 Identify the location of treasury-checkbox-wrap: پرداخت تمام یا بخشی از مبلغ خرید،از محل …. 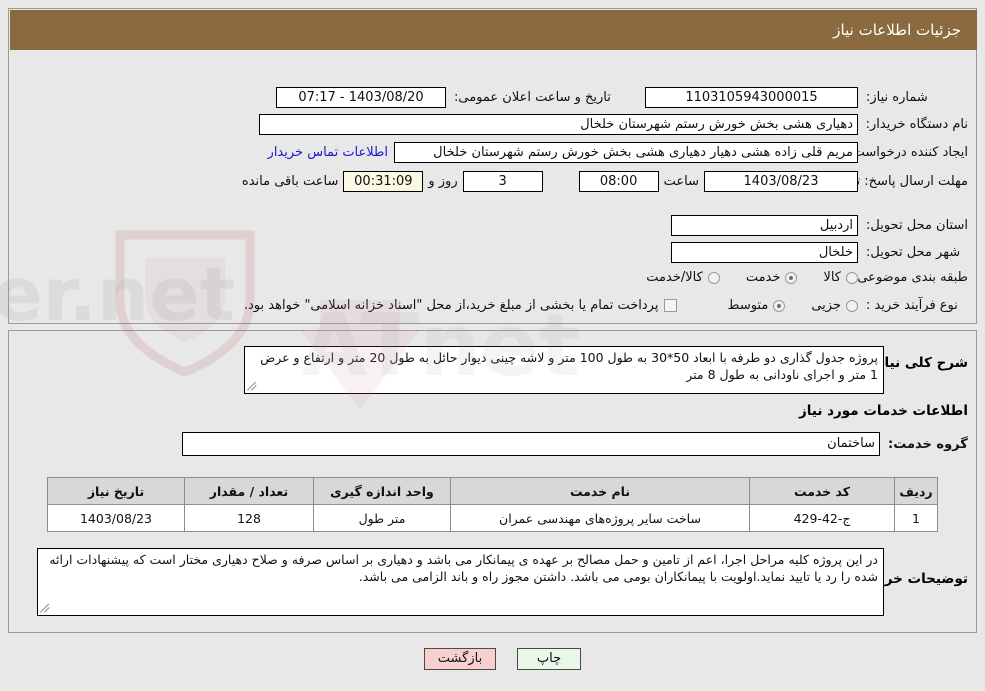
(461, 305).